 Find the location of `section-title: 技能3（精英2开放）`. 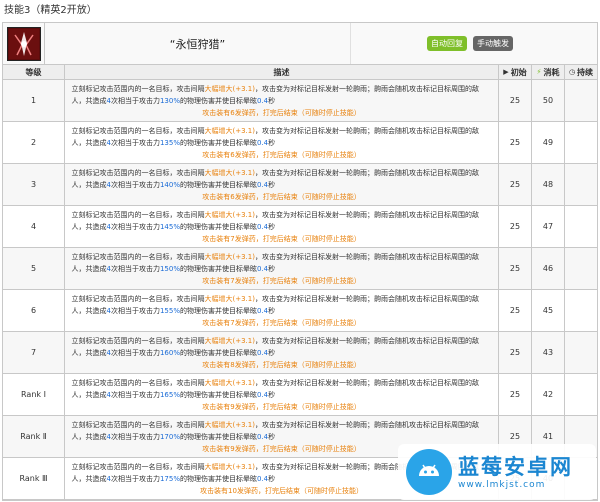

section-title: 技能3（精英2开放） is located at coordinates (300, 11).